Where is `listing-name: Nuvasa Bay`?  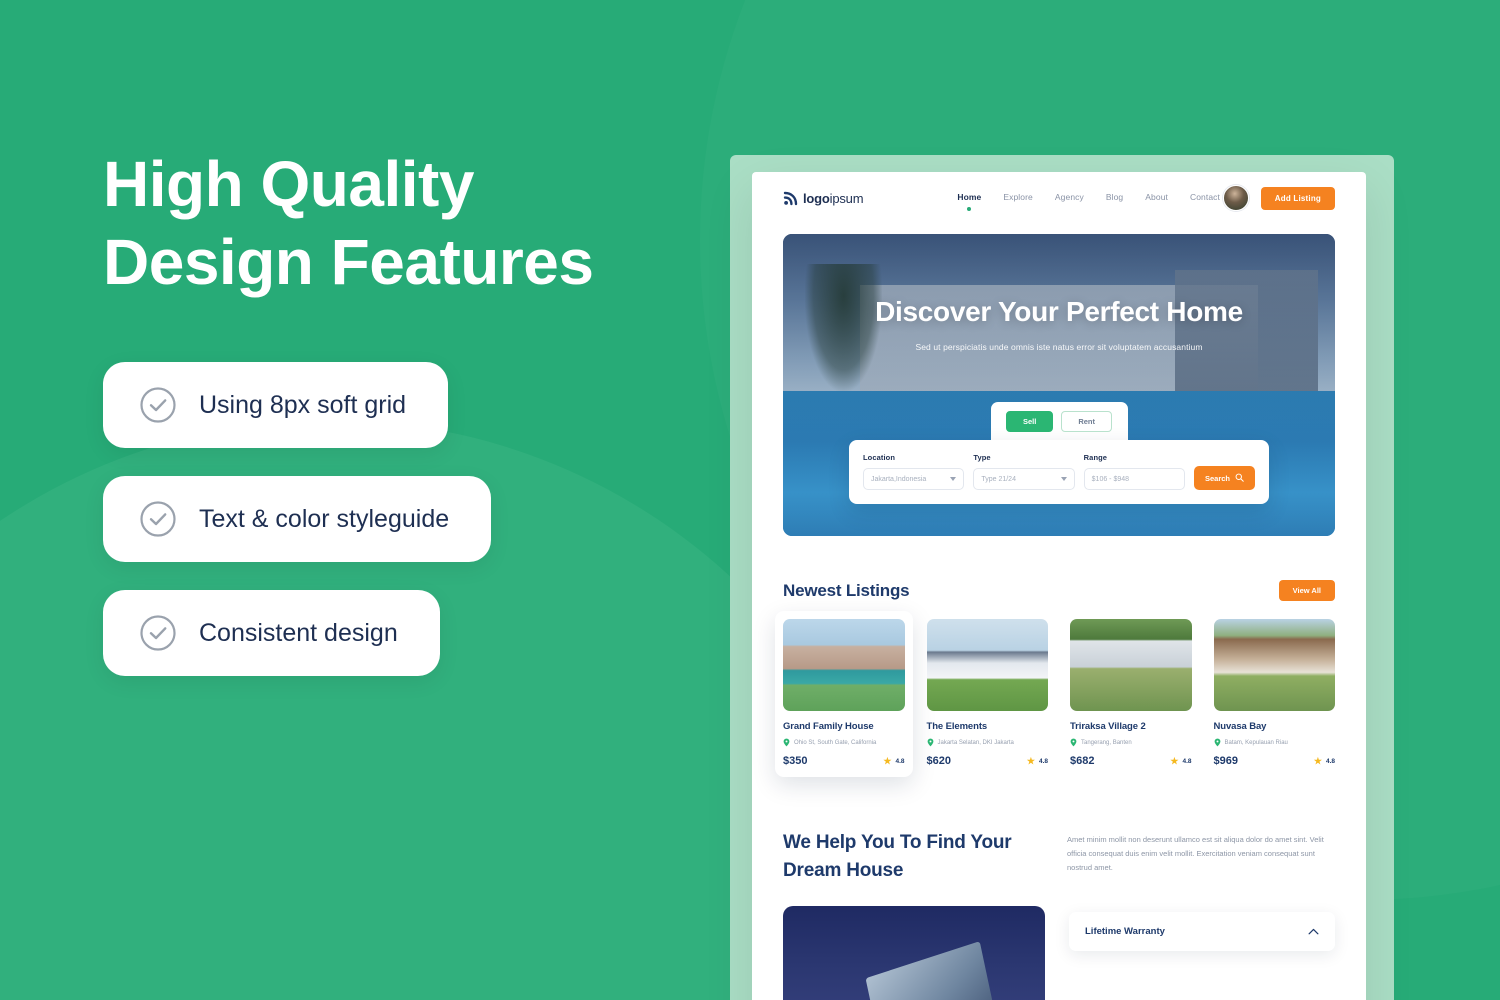
listing-name: Nuvasa Bay is located at coordinates (1240, 726).